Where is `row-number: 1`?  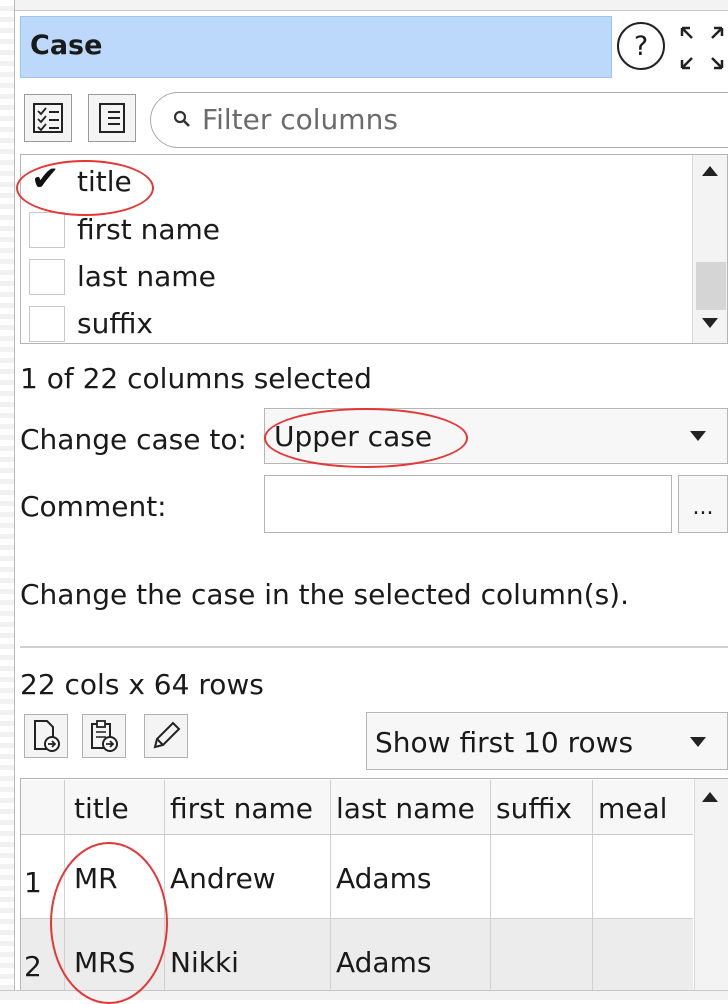 row-number: 1 is located at coordinates (33, 882).